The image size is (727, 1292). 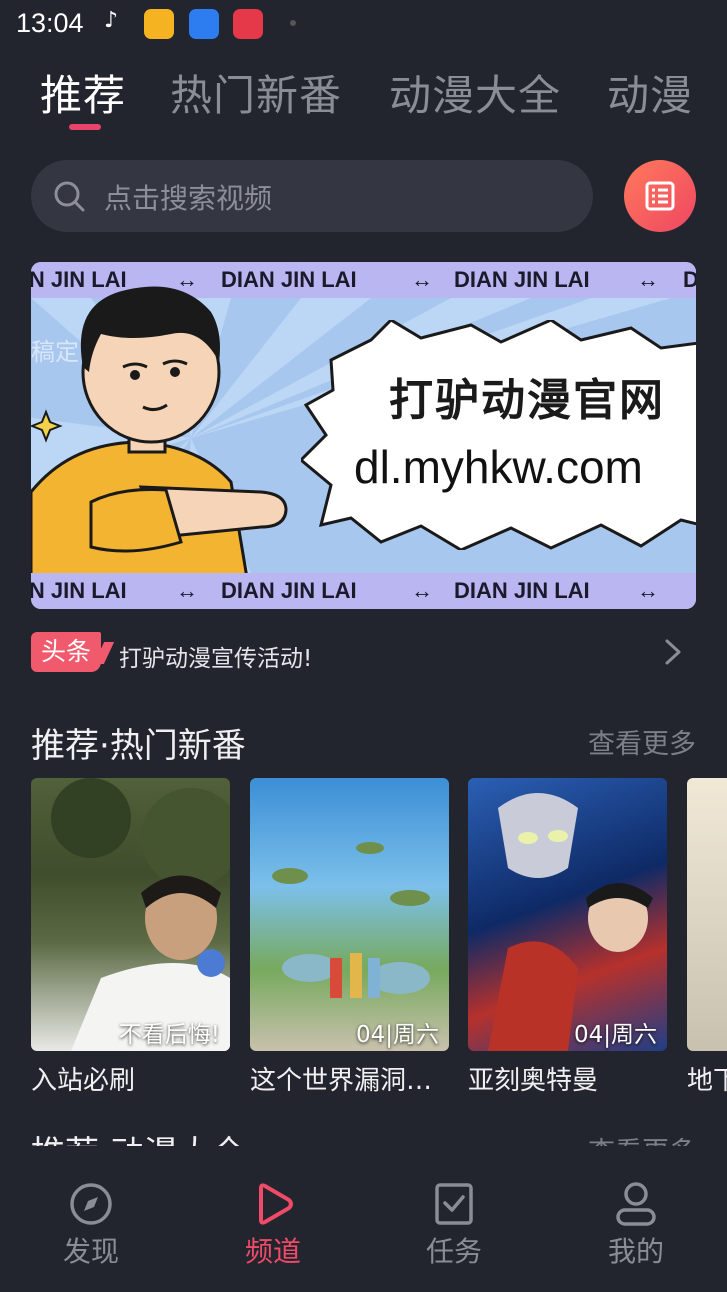 I want to click on tab-recommend: 推荐, so click(x=83, y=92).